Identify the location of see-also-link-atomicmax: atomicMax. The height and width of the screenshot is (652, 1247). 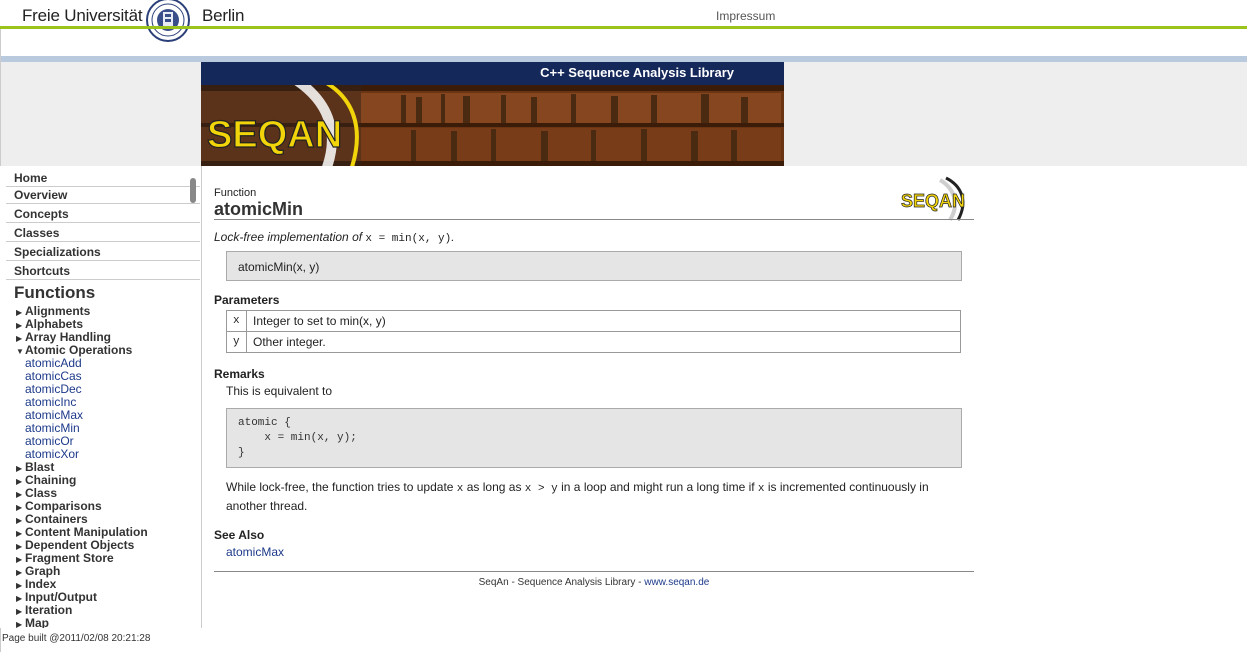
(255, 552).